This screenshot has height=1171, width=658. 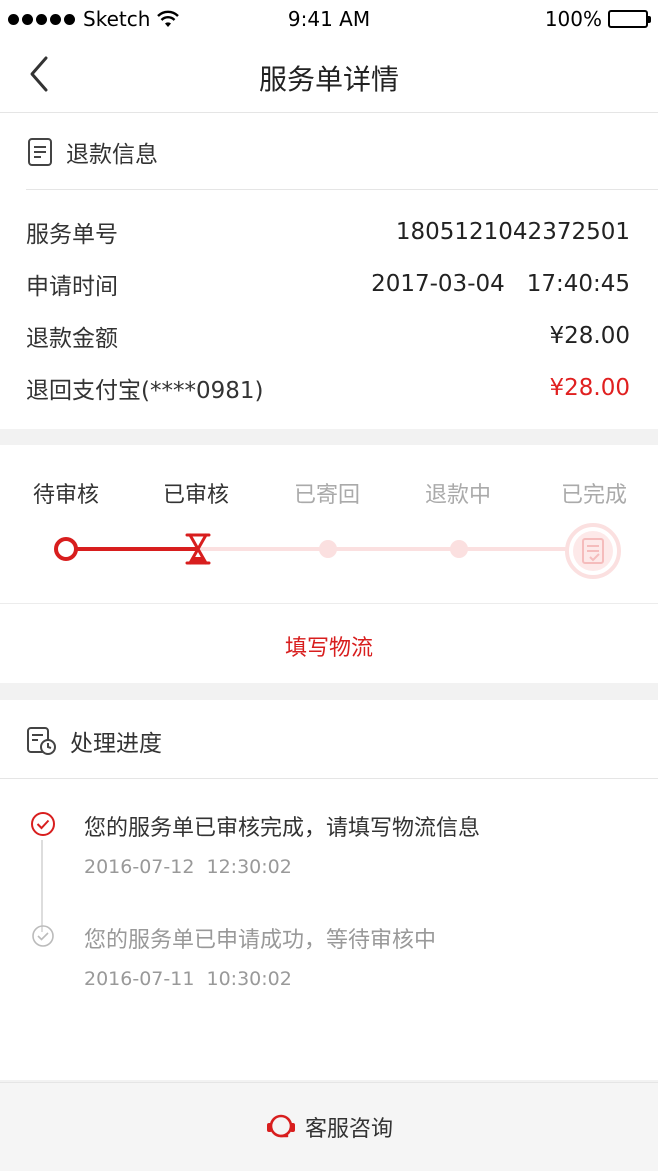 I want to click on fill-logistics-row: 填写物流, so click(x=329, y=643).